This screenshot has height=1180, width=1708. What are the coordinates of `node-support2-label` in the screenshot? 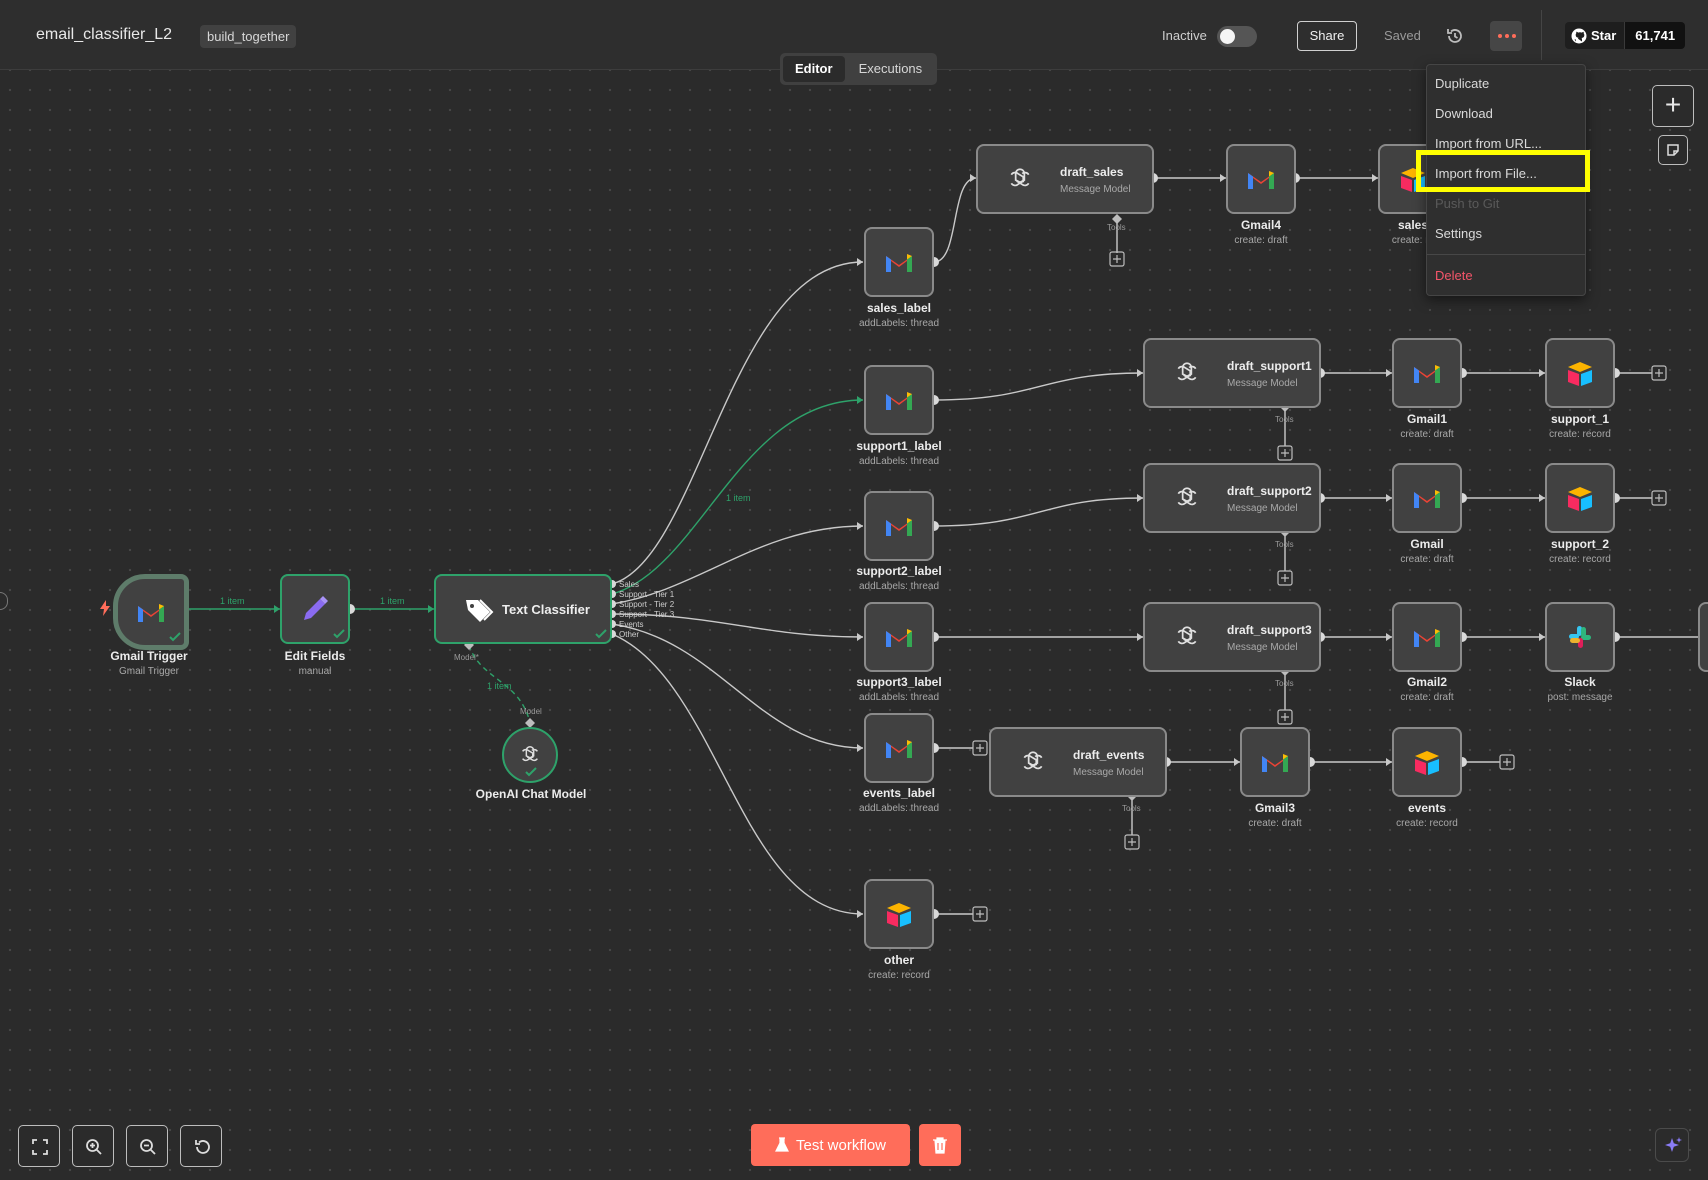 It's located at (899, 526).